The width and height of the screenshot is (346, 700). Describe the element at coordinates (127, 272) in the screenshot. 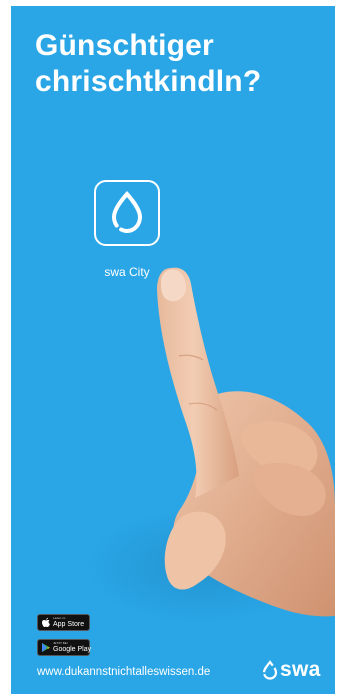

I see `app-label: swa City` at that location.